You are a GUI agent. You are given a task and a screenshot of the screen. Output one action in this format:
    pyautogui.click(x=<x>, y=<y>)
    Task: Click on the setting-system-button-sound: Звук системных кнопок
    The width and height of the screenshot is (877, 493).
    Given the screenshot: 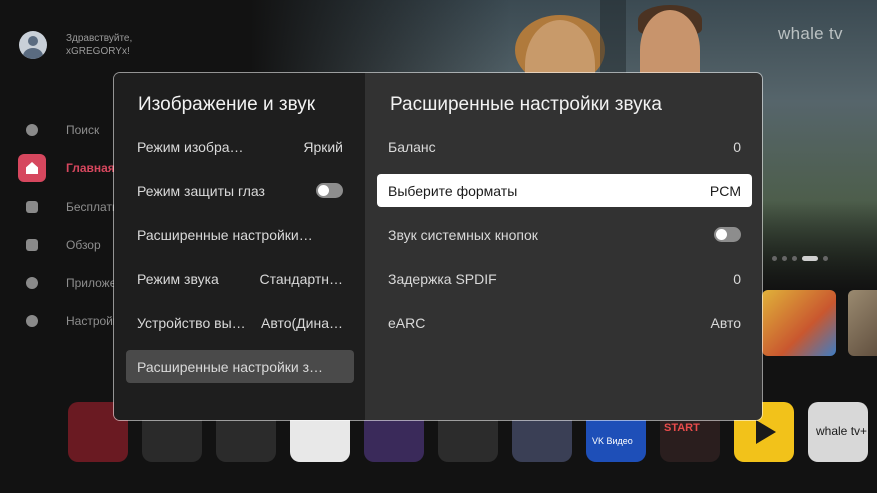 What is the action you would take?
    pyautogui.click(x=564, y=234)
    